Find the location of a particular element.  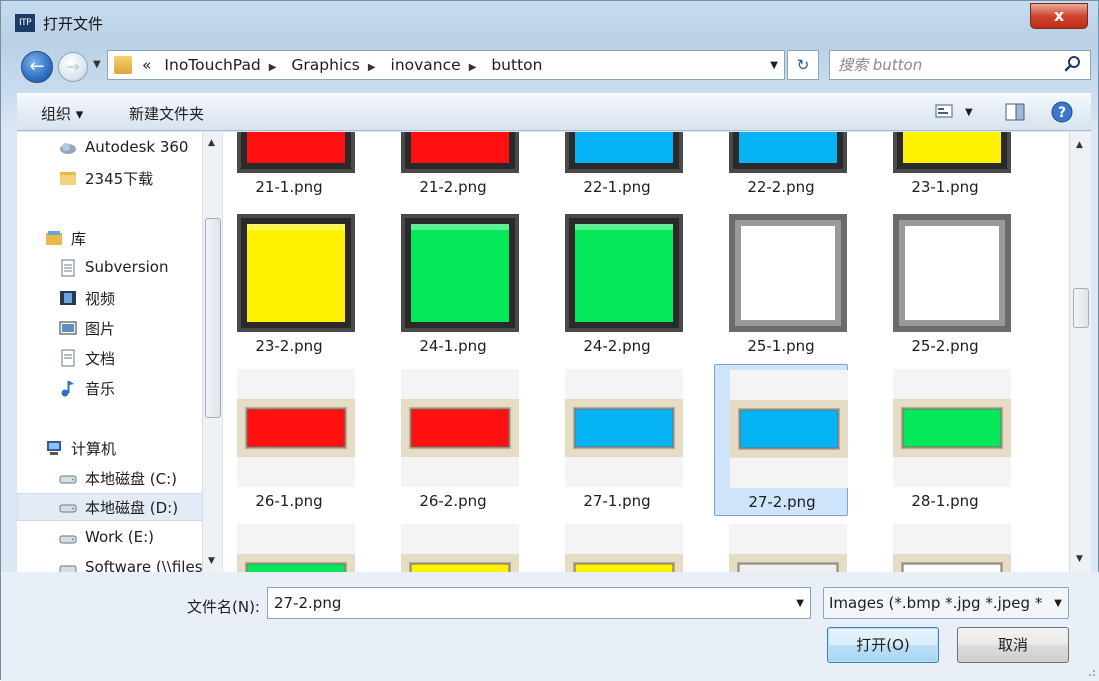

recent-locations-dropdown: ▼ is located at coordinates (97, 64).